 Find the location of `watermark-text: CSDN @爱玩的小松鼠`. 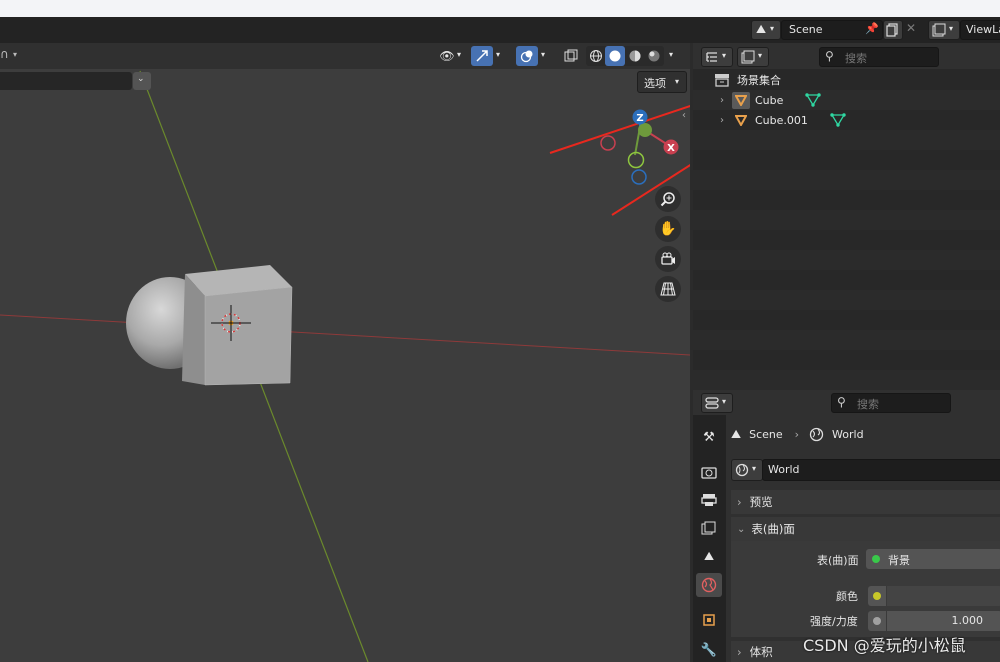

watermark-text: CSDN @爱玩的小松鼠 is located at coordinates (884, 645).